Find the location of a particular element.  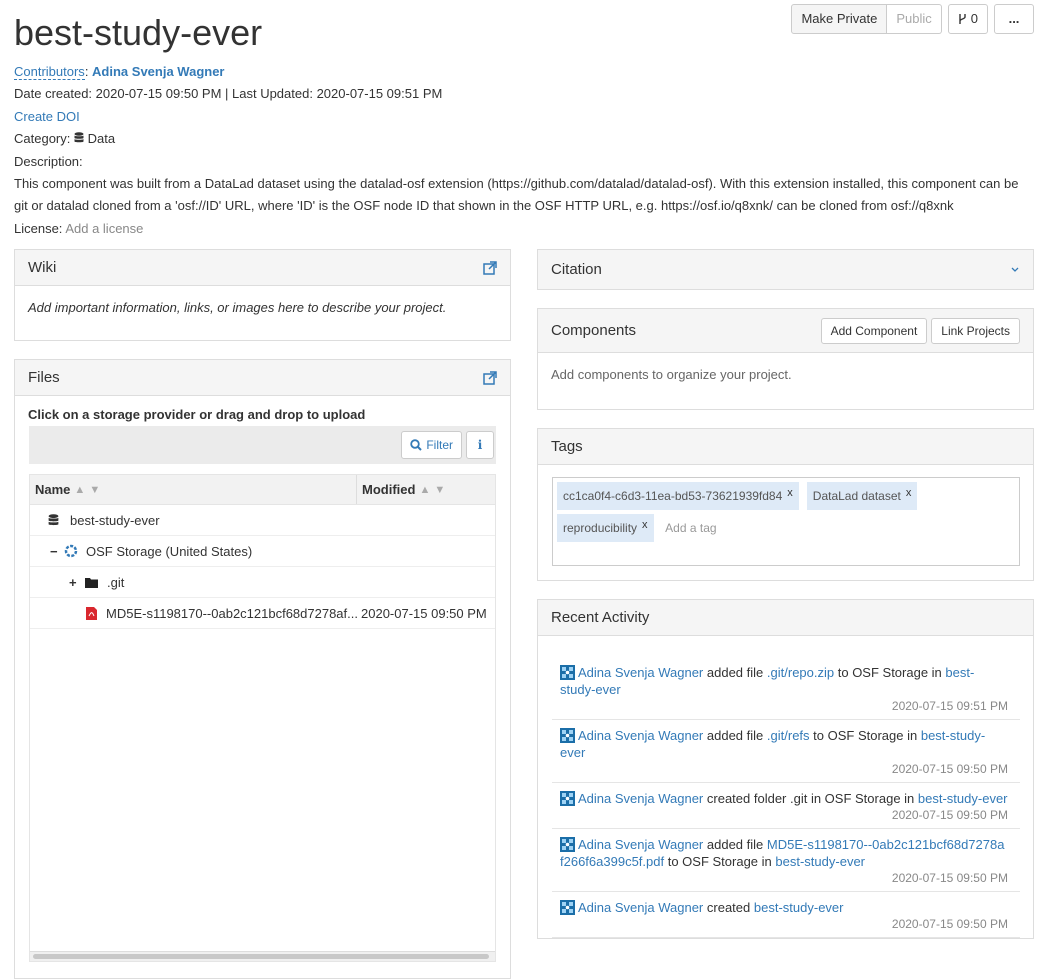

modified-column-header: Modified ▲ ▼ is located at coordinates (401, 489).